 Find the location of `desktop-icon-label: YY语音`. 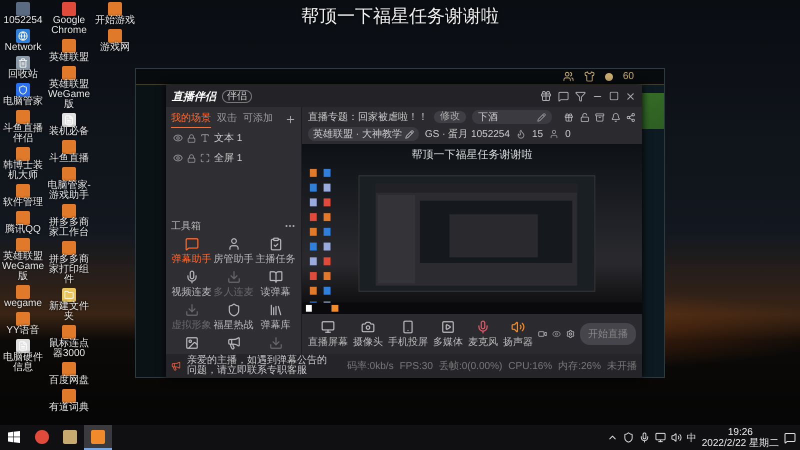

desktop-icon-label: YY语音 is located at coordinates (23, 331).